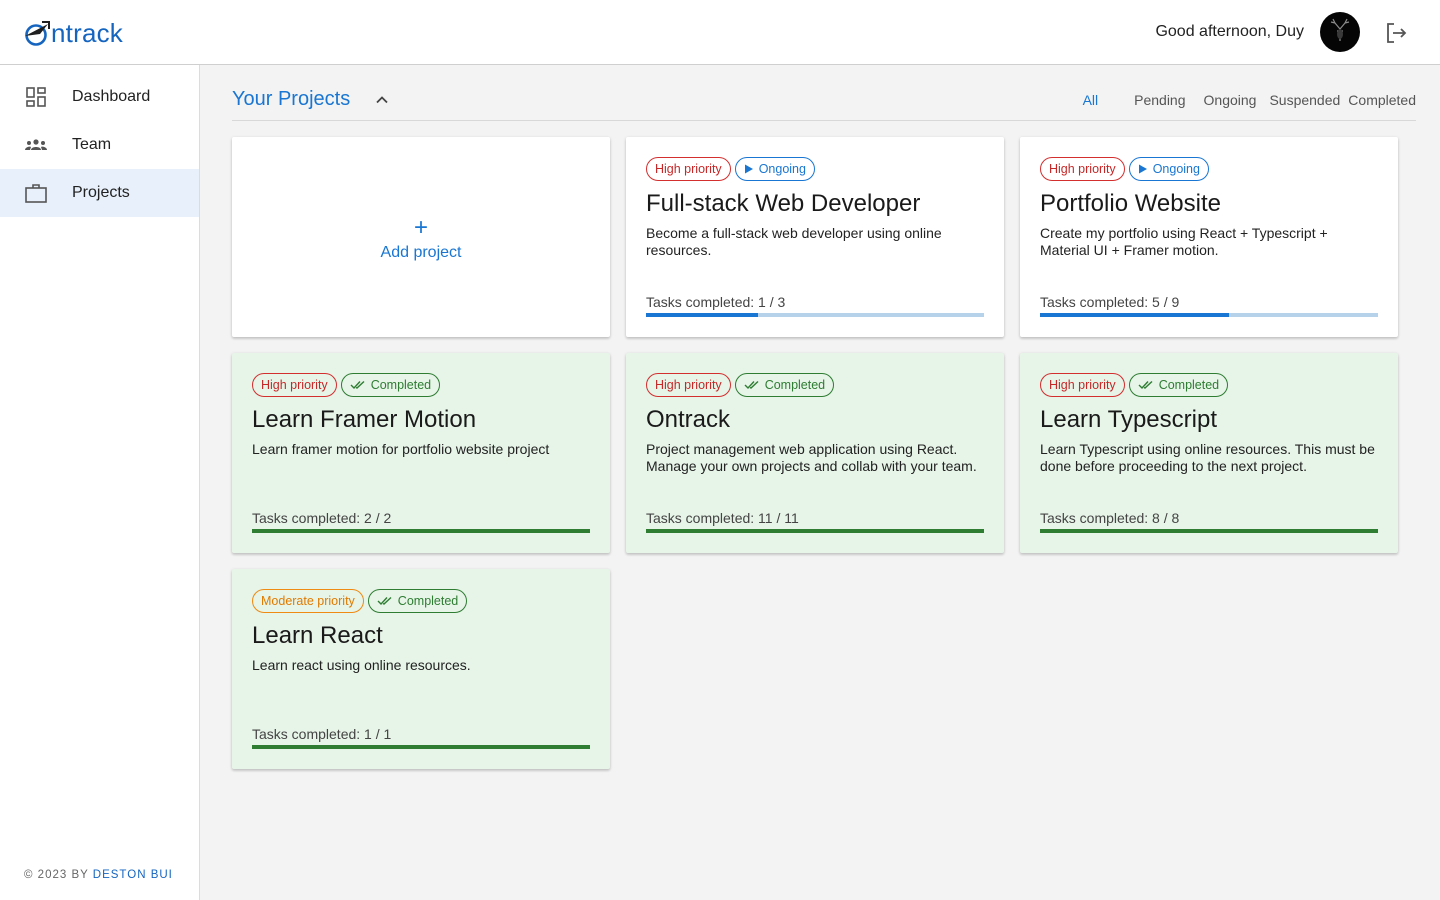 Image resolution: width=1440 pixels, height=900 pixels. What do you see at coordinates (421, 252) in the screenshot?
I see `add-project-label: Add project` at bounding box center [421, 252].